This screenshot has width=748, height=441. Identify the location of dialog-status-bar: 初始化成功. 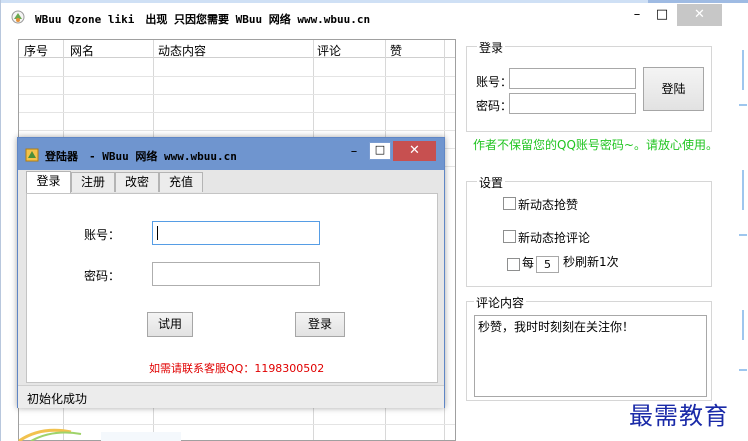
(231, 396).